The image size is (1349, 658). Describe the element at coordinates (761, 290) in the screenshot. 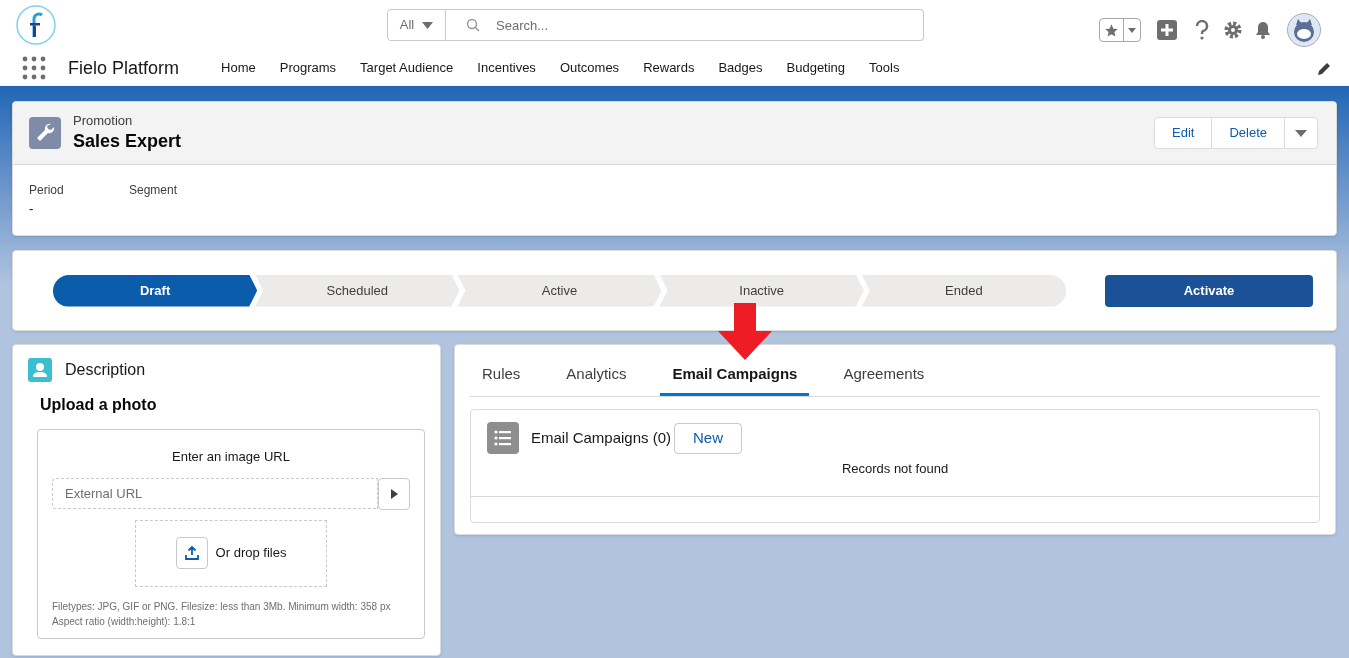

I see `path-stage: Inactive` at that location.